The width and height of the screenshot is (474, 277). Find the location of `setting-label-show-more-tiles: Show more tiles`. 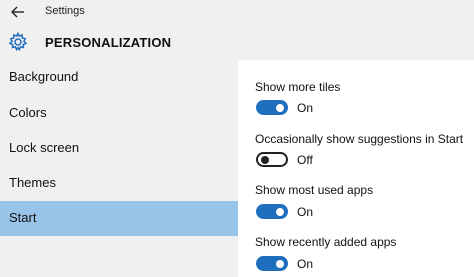

setting-label-show-more-tiles: Show more tiles is located at coordinates (298, 87).